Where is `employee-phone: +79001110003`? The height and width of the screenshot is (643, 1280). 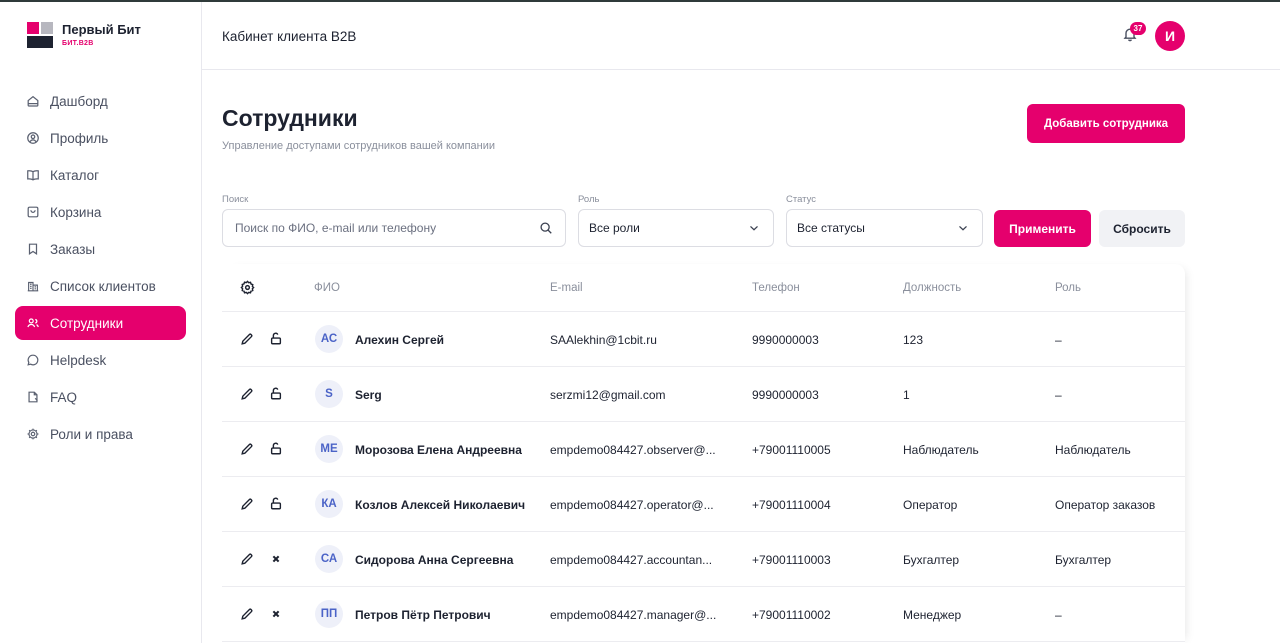
employee-phone: +79001110003 is located at coordinates (791, 560).